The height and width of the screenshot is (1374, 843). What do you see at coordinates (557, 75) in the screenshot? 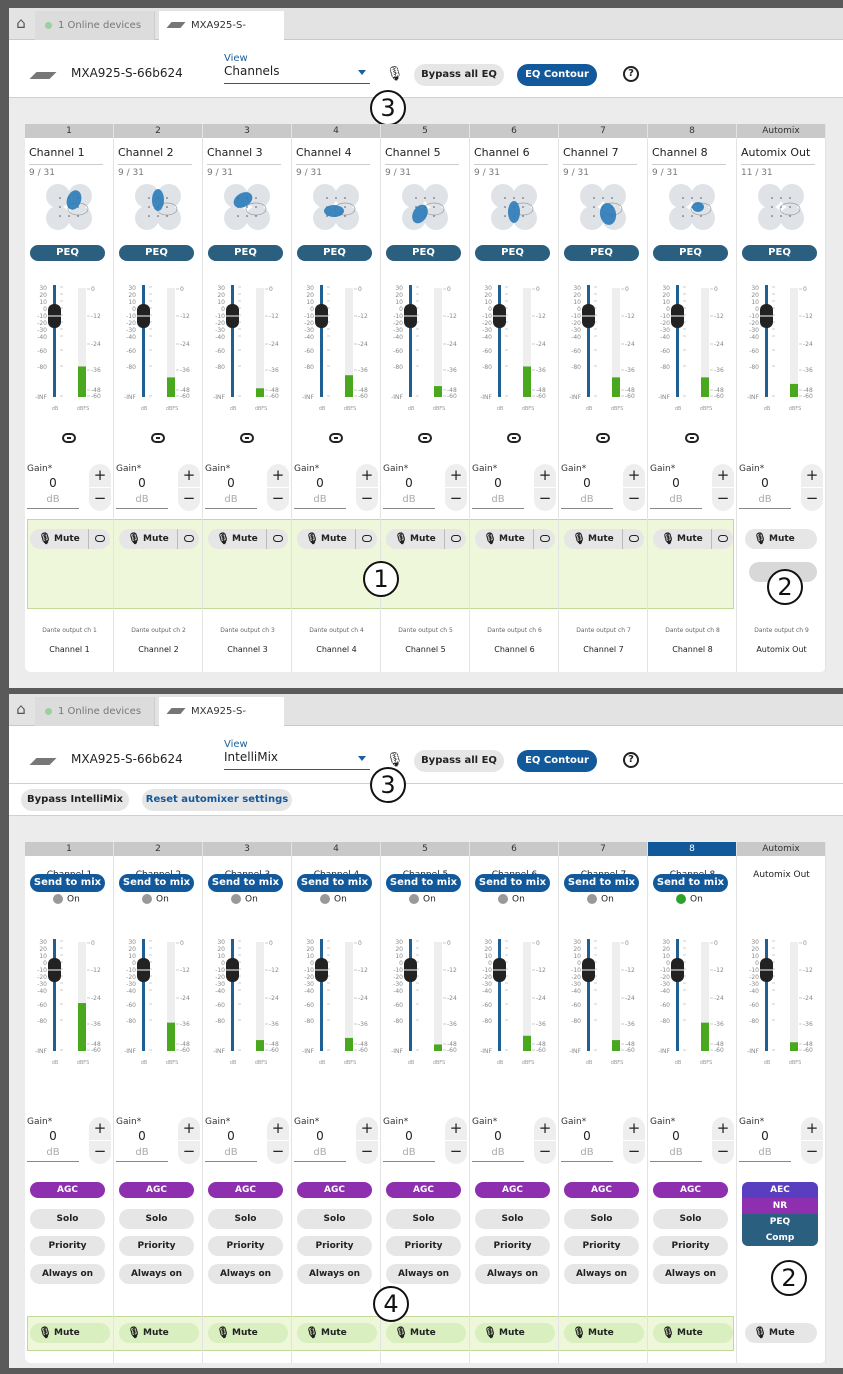
I see `eq-contour-button: EQ Contour` at bounding box center [557, 75].